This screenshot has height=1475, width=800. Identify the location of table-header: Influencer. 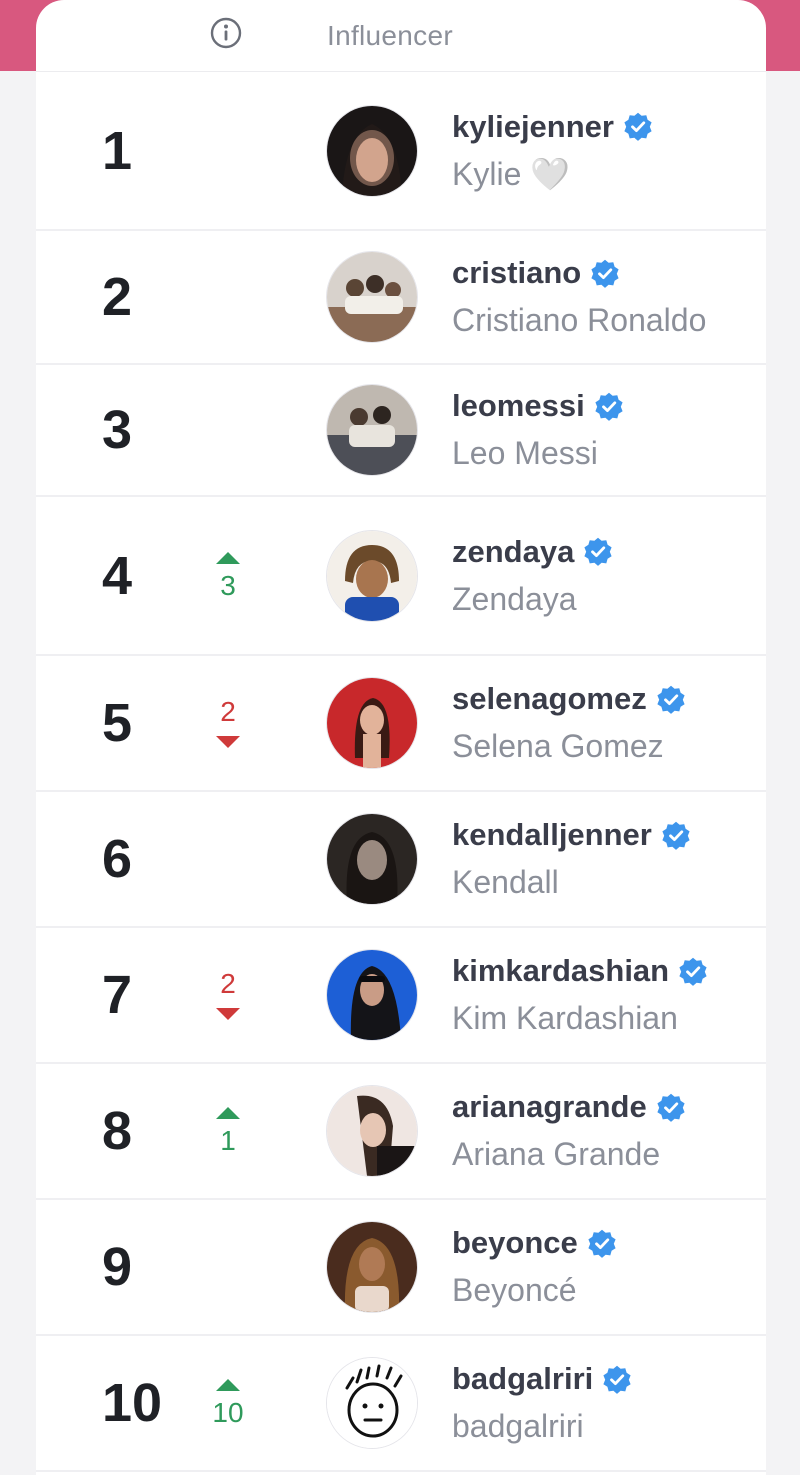
(401, 36).